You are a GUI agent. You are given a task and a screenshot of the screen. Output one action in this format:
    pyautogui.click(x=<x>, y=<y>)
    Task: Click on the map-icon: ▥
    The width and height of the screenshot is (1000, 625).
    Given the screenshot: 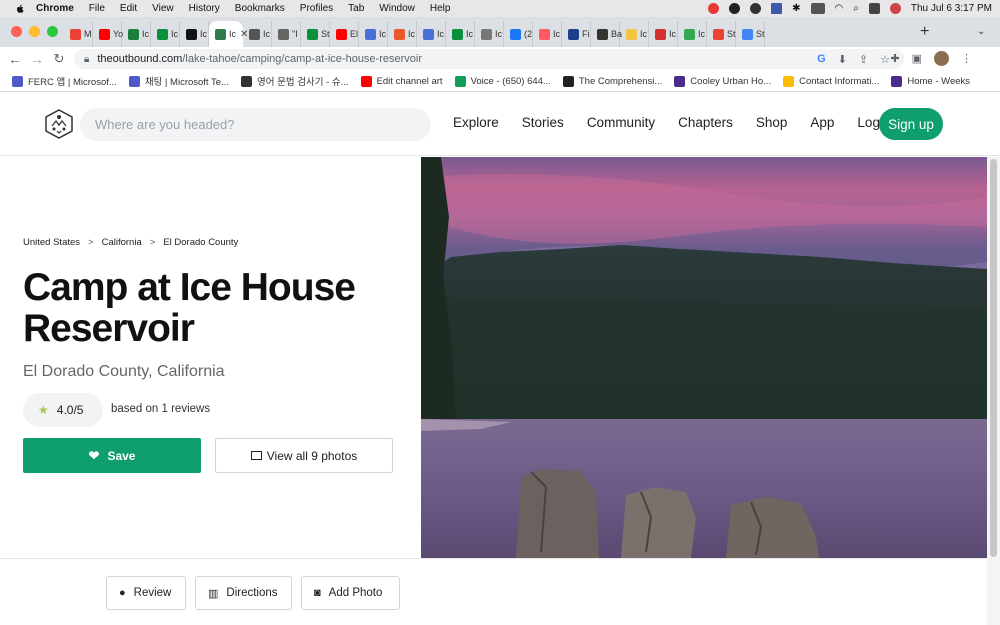 What is the action you would take?
    pyautogui.click(x=213, y=593)
    